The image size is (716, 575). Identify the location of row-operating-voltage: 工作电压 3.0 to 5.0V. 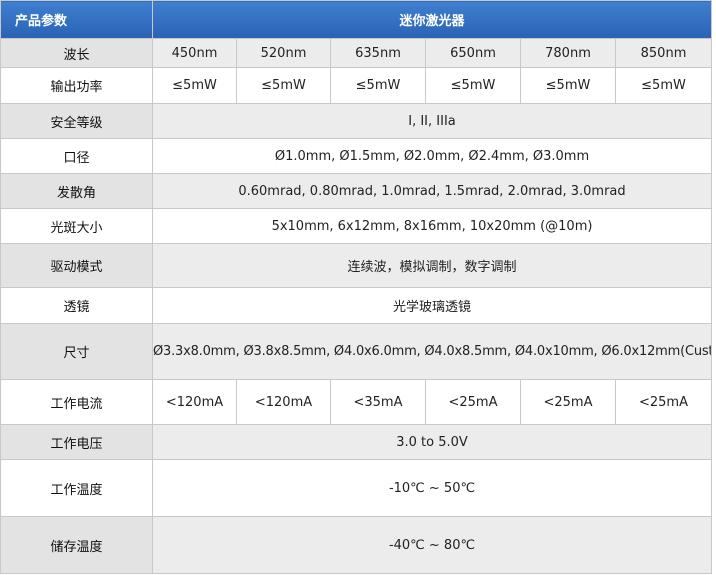
(356, 442).